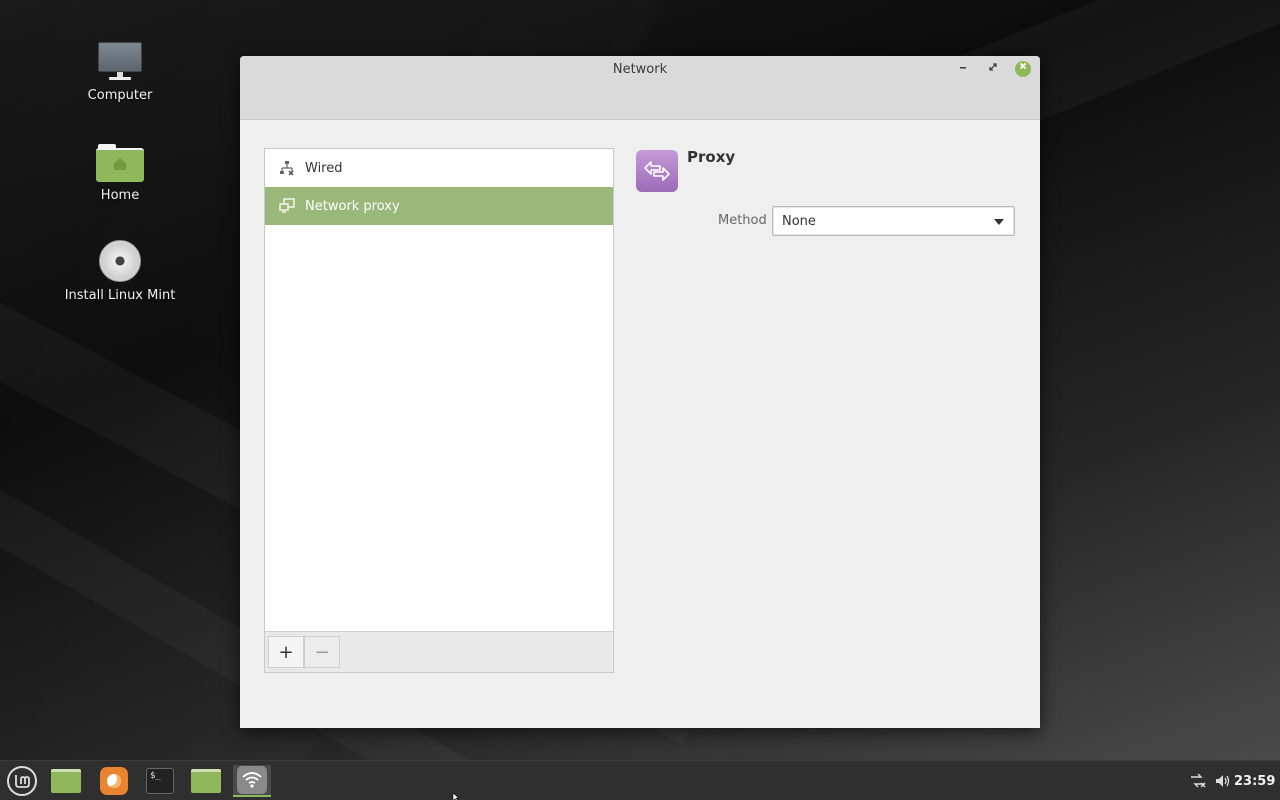 The height and width of the screenshot is (800, 1280). I want to click on firefox-icon, so click(114, 781).